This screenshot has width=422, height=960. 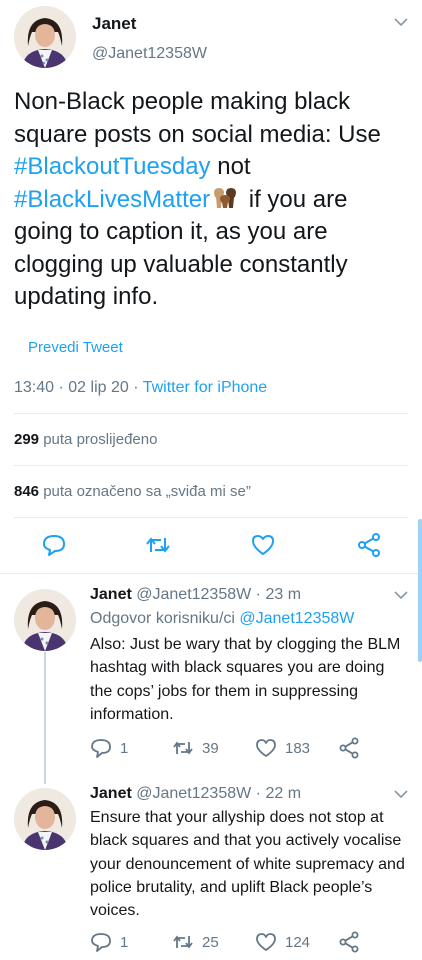 I want to click on scrollbar, so click(x=420, y=590).